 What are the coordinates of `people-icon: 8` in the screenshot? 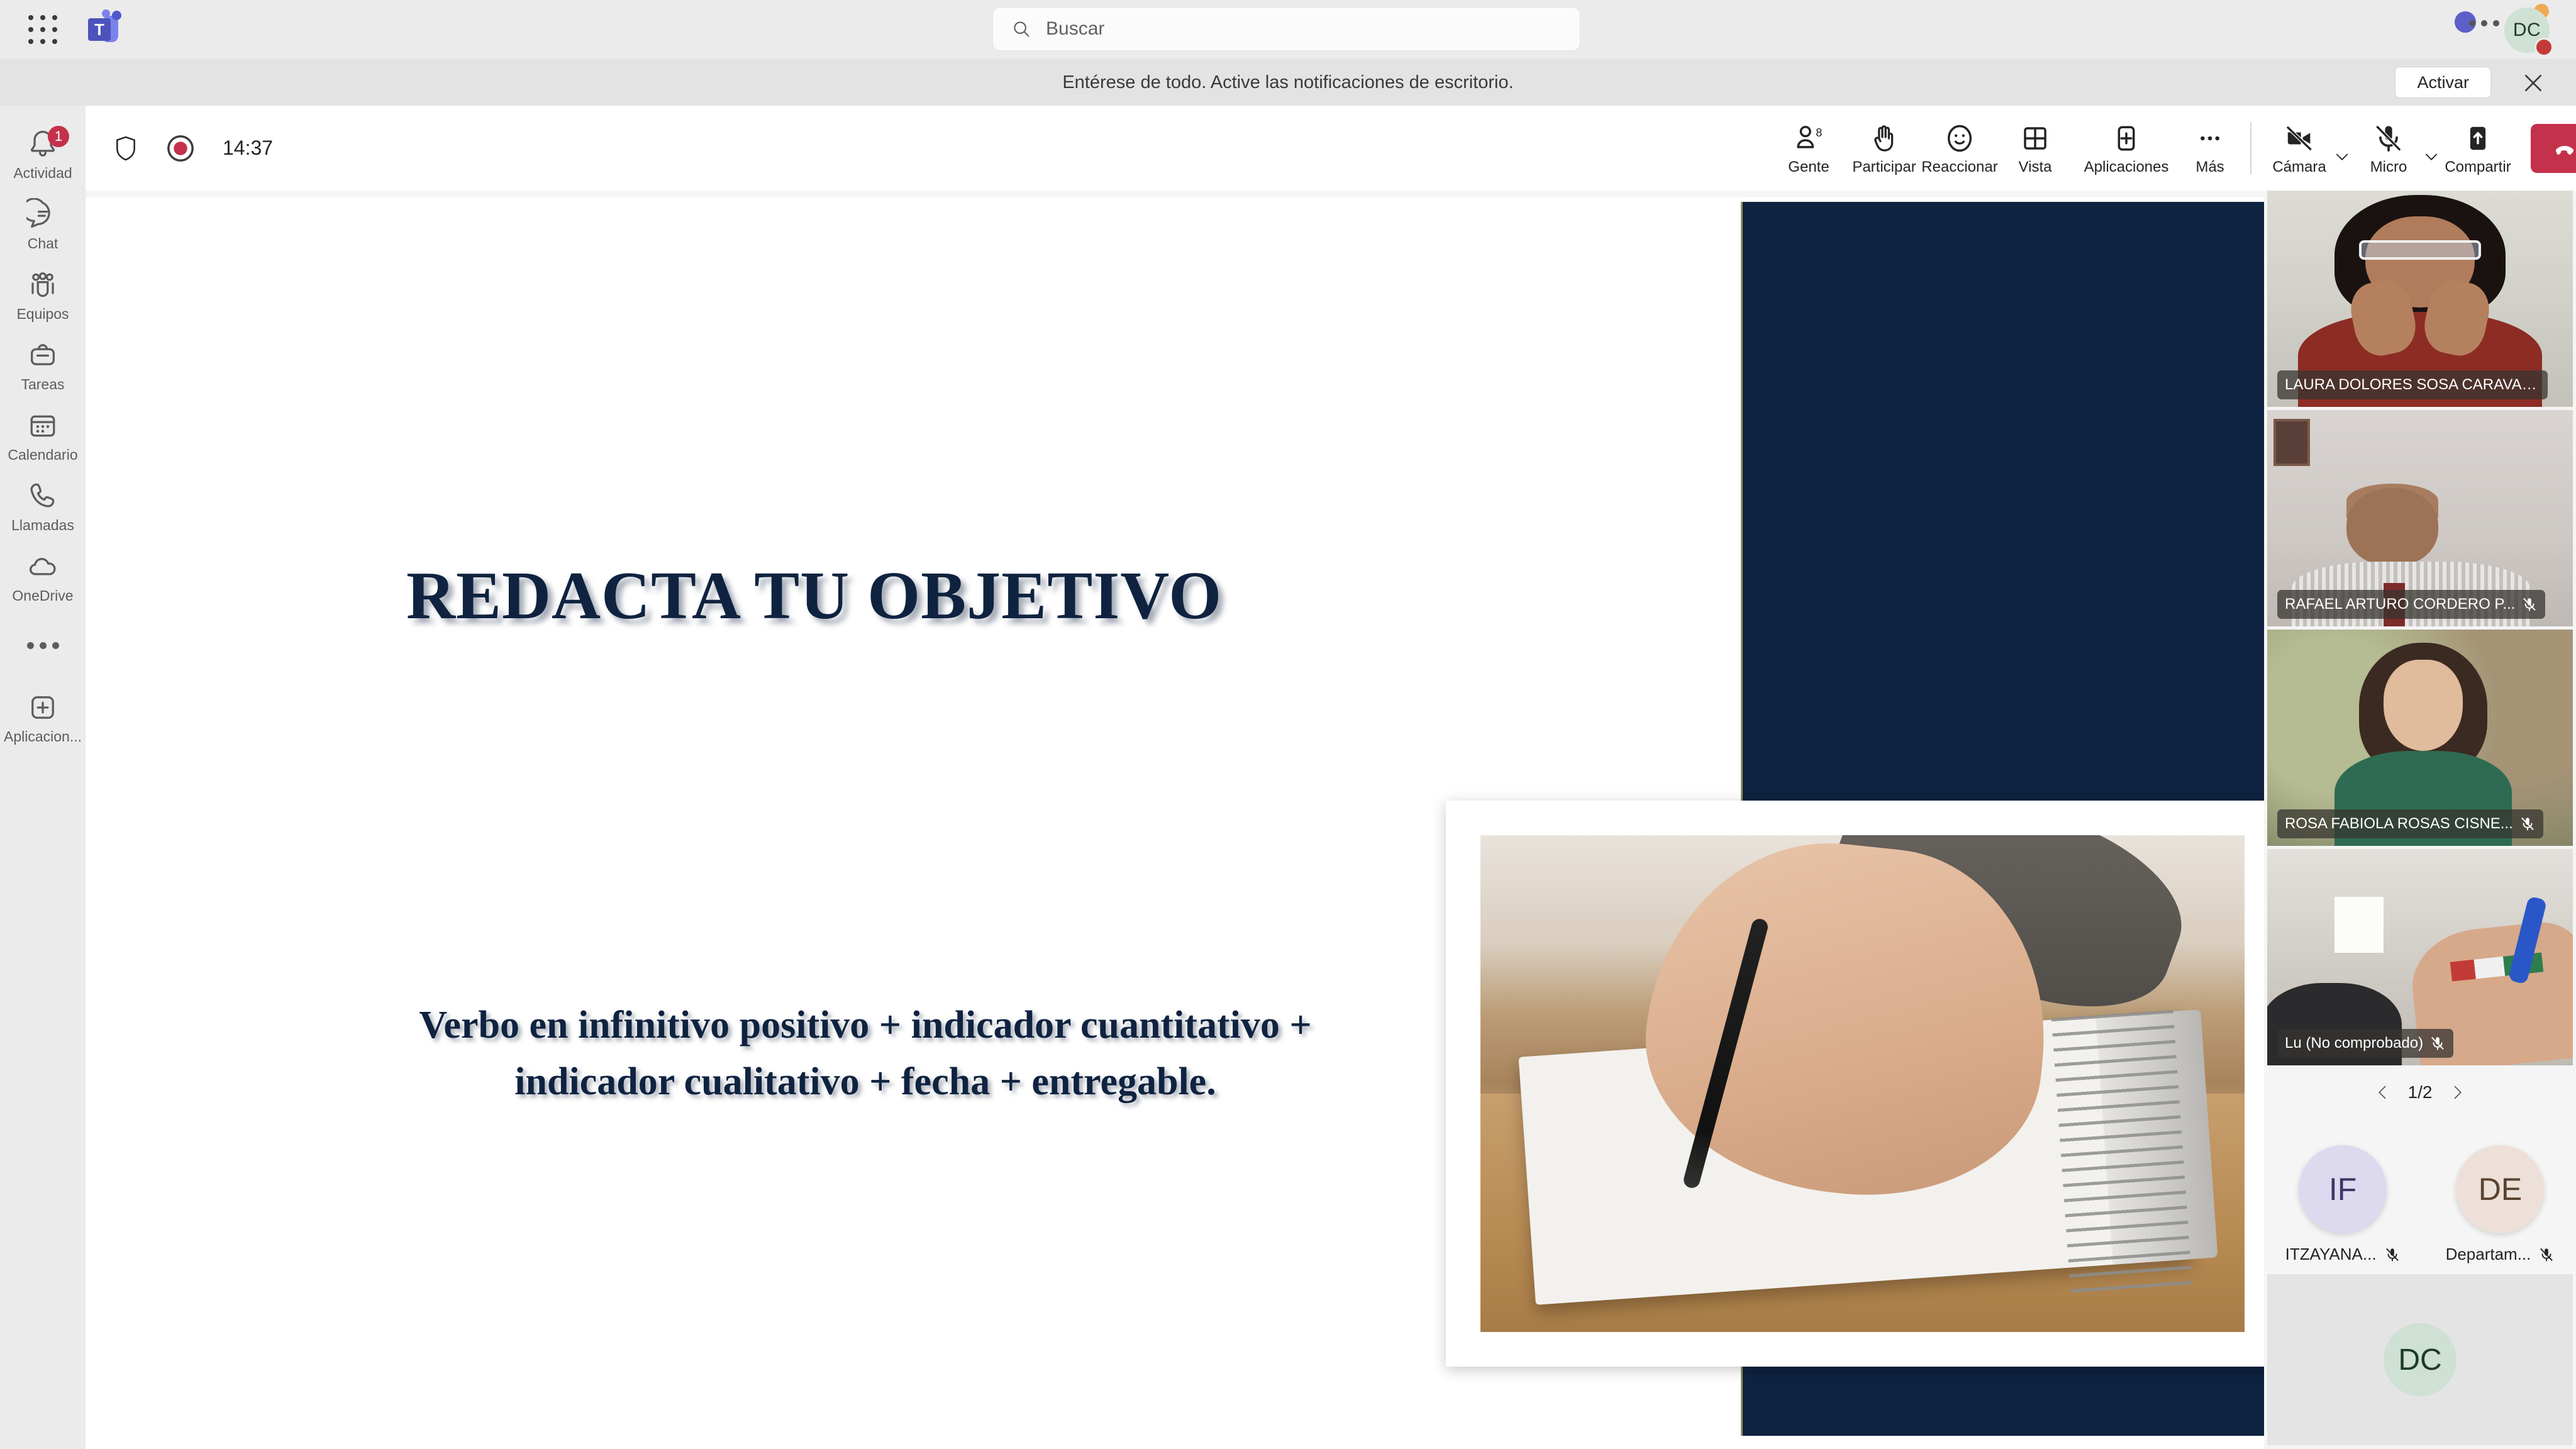 It's located at (1808, 138).